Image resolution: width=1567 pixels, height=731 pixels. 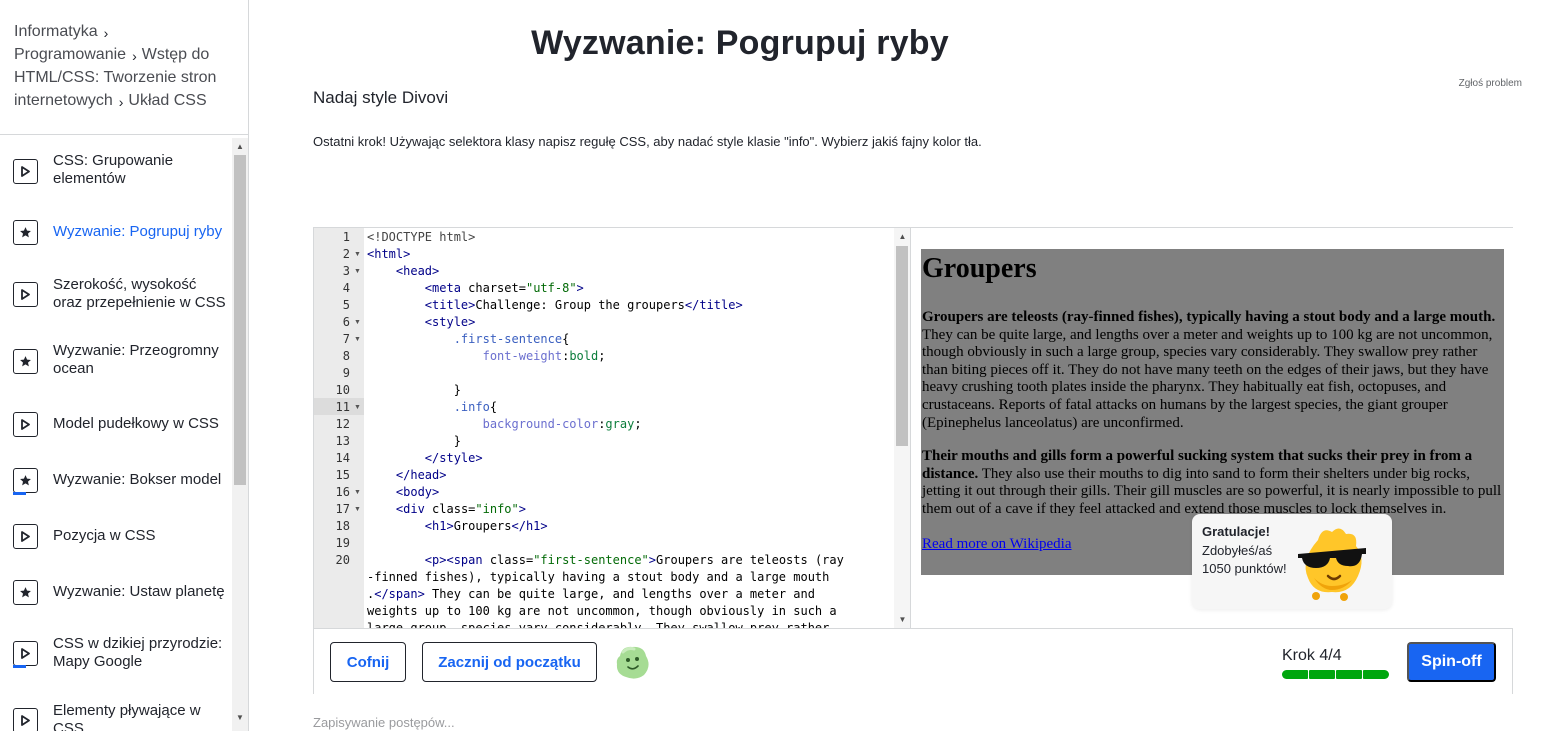 What do you see at coordinates (475, 407) in the screenshot?
I see `code-line: .info{` at bounding box center [475, 407].